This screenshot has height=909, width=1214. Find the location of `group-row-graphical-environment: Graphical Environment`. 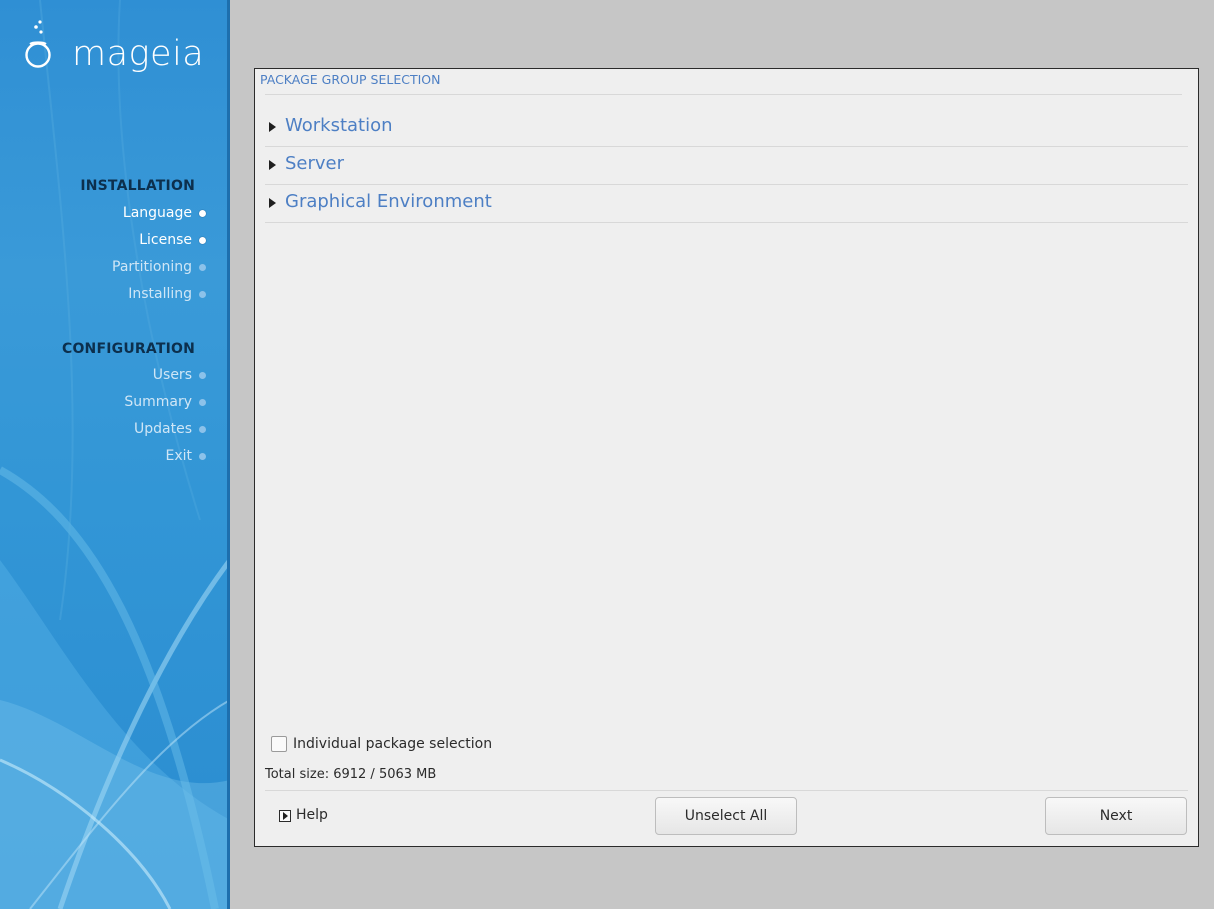

group-row-graphical-environment: Graphical Environment is located at coordinates (726, 203).